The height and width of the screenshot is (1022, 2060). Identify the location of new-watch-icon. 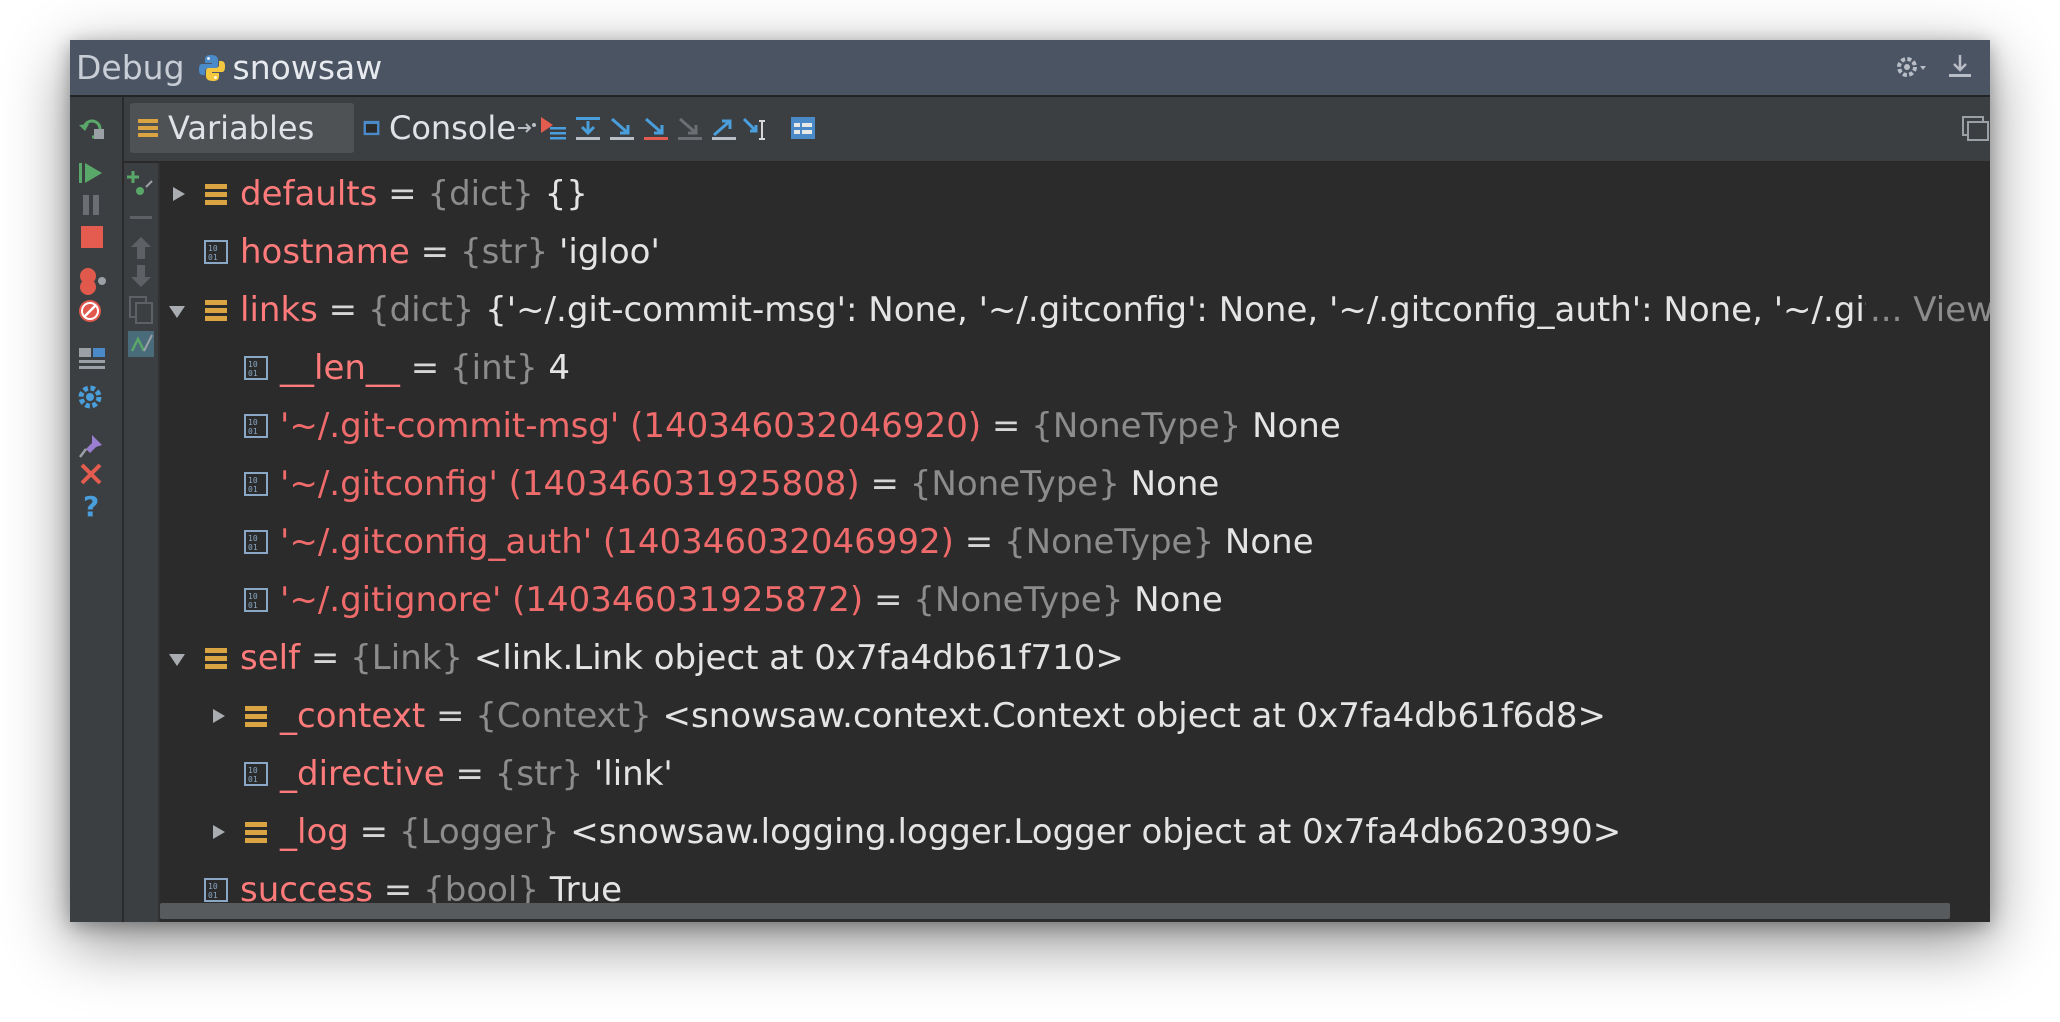
(141, 184).